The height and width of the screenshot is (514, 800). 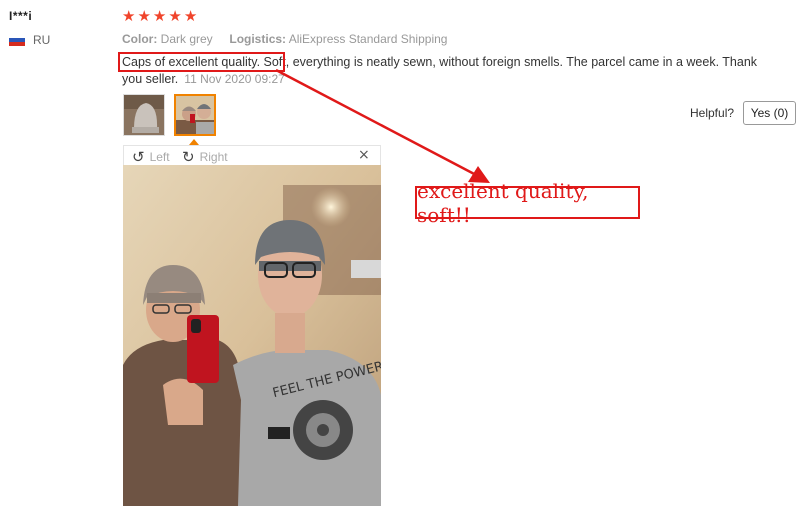 I want to click on close-icon: ×, so click(x=364, y=155).